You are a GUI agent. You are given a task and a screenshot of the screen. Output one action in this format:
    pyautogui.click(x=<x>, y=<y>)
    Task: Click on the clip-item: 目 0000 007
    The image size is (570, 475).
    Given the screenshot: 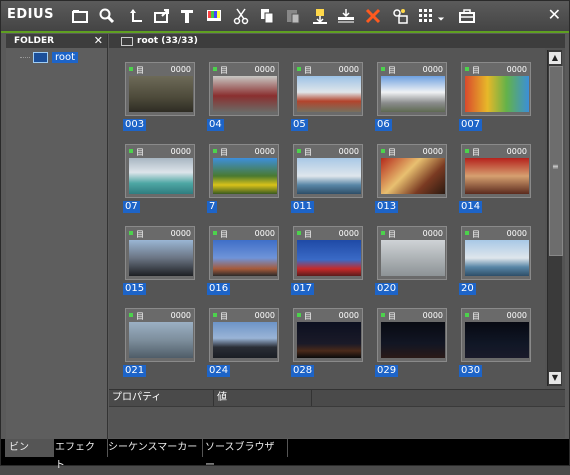 What is the action you would take?
    pyautogui.click(x=495, y=96)
    